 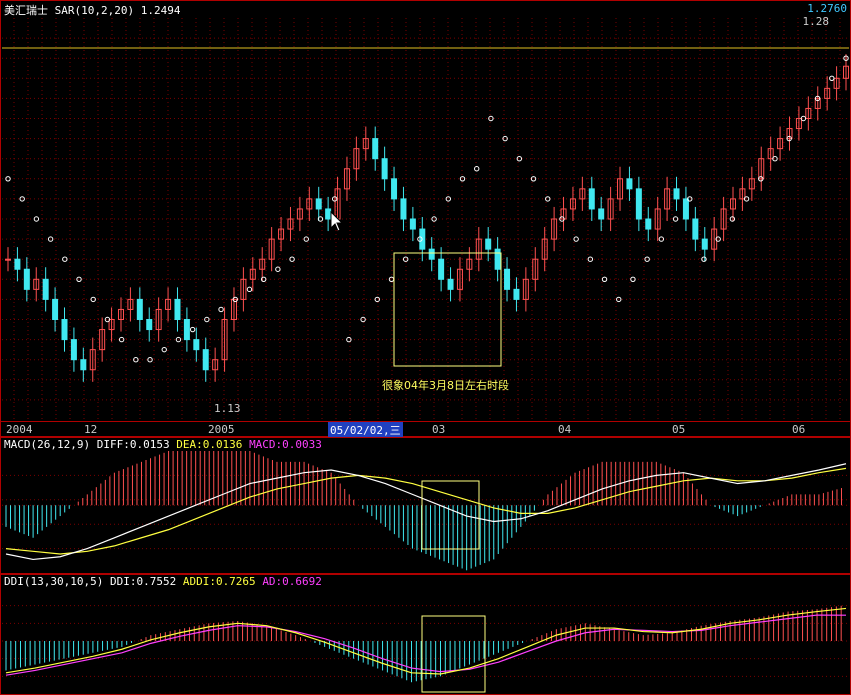 I want to click on mouse-cursor-icon, so click(x=337, y=221).